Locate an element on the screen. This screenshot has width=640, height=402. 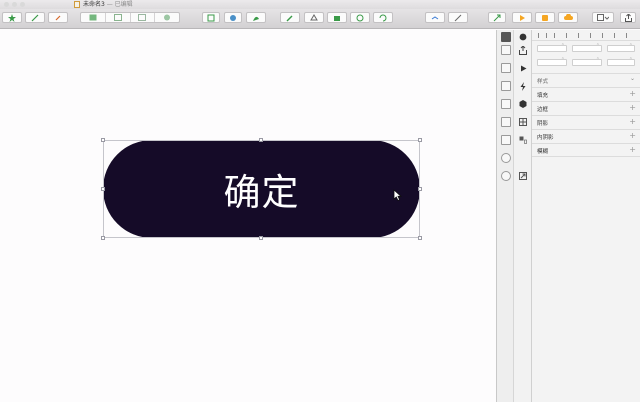
play-small-icon is located at coordinates (523, 68).